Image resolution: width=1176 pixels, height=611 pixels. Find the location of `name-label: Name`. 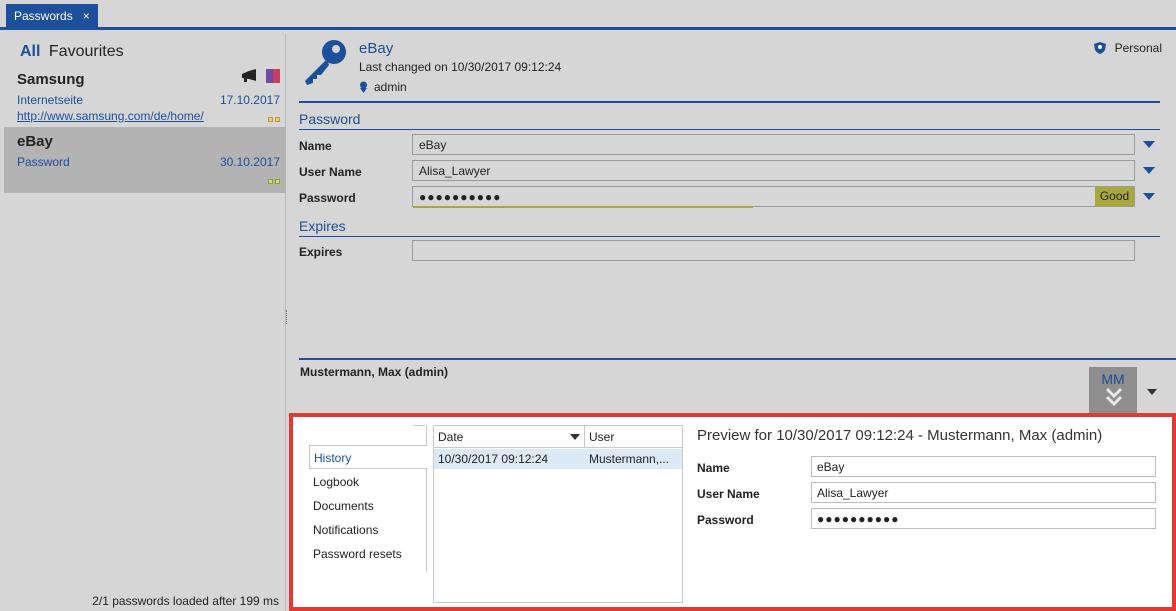

name-label: Name is located at coordinates (315, 146).